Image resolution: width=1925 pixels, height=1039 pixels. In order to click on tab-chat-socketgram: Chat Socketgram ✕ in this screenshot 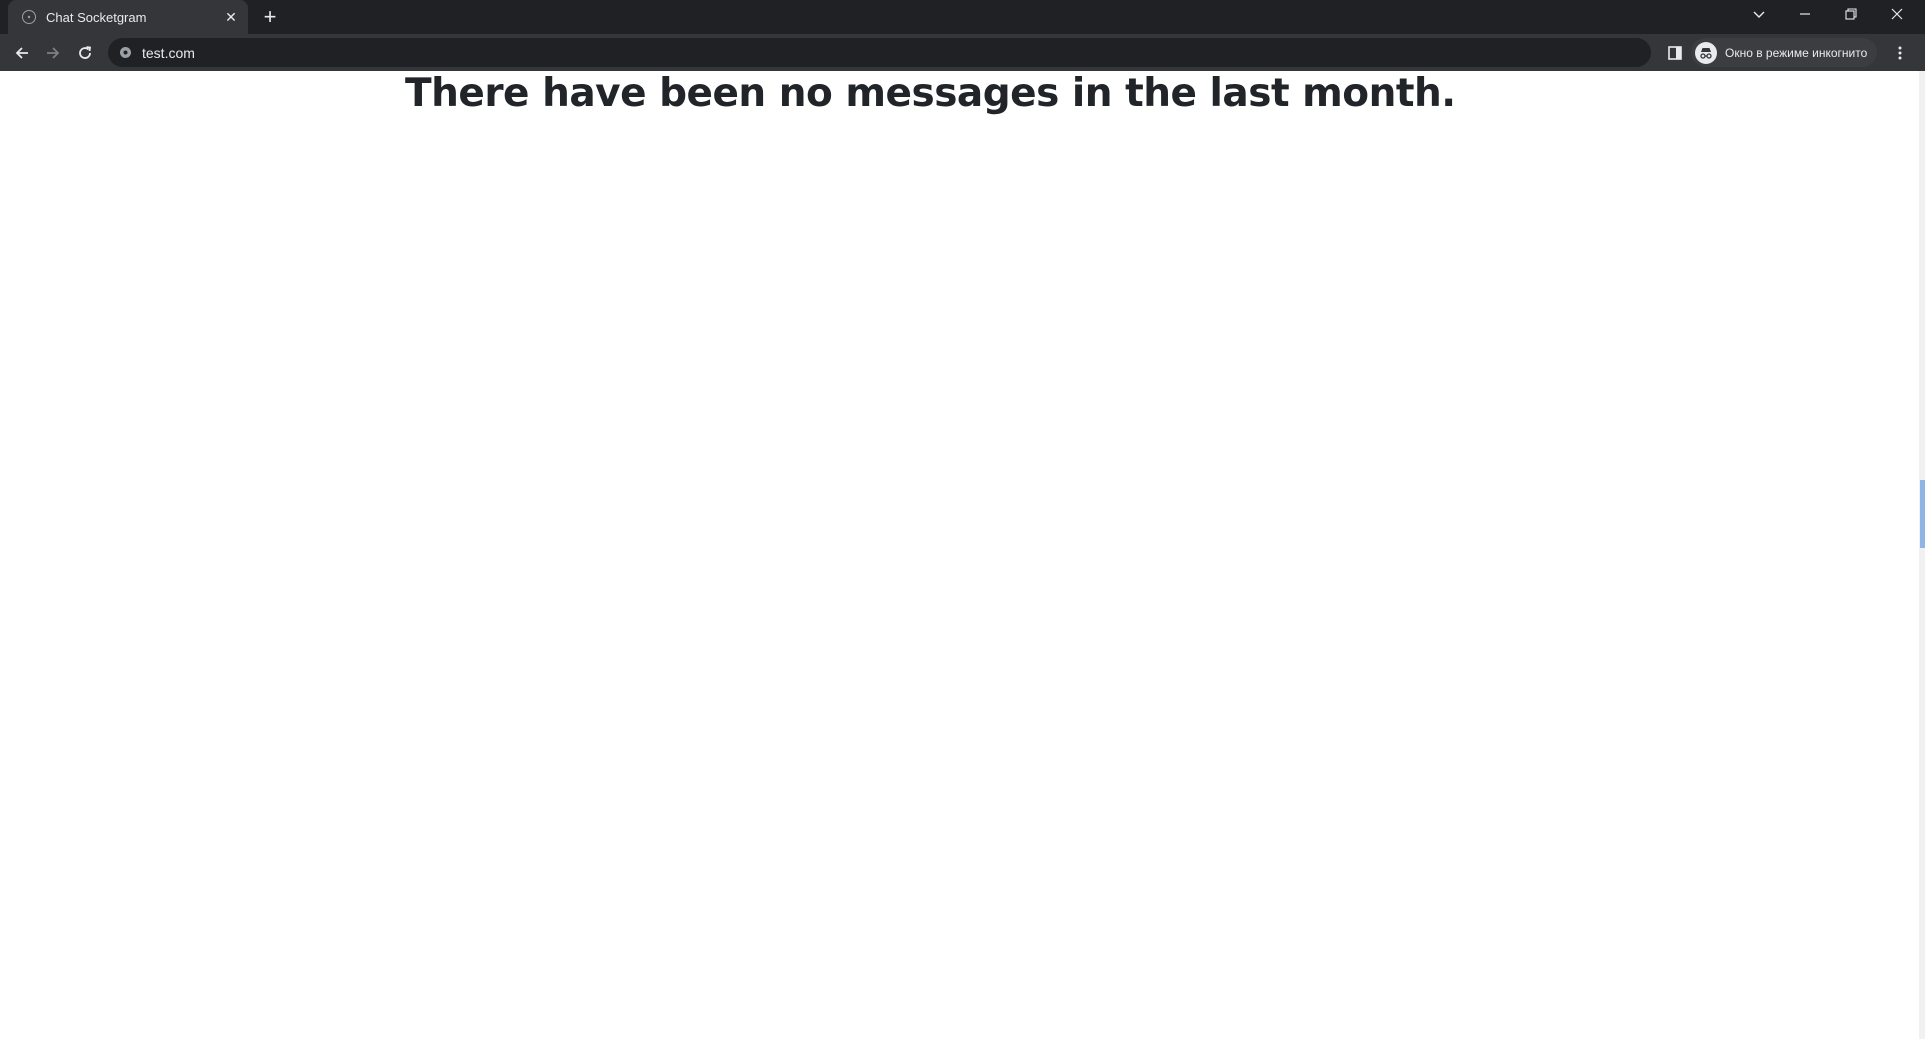, I will do `click(128, 17)`.